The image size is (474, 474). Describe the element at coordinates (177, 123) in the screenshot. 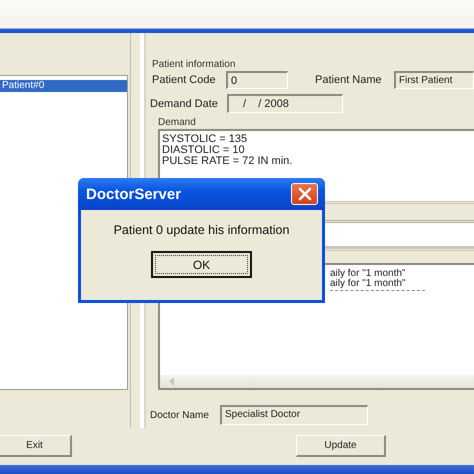

I see `group-label: Demand` at that location.